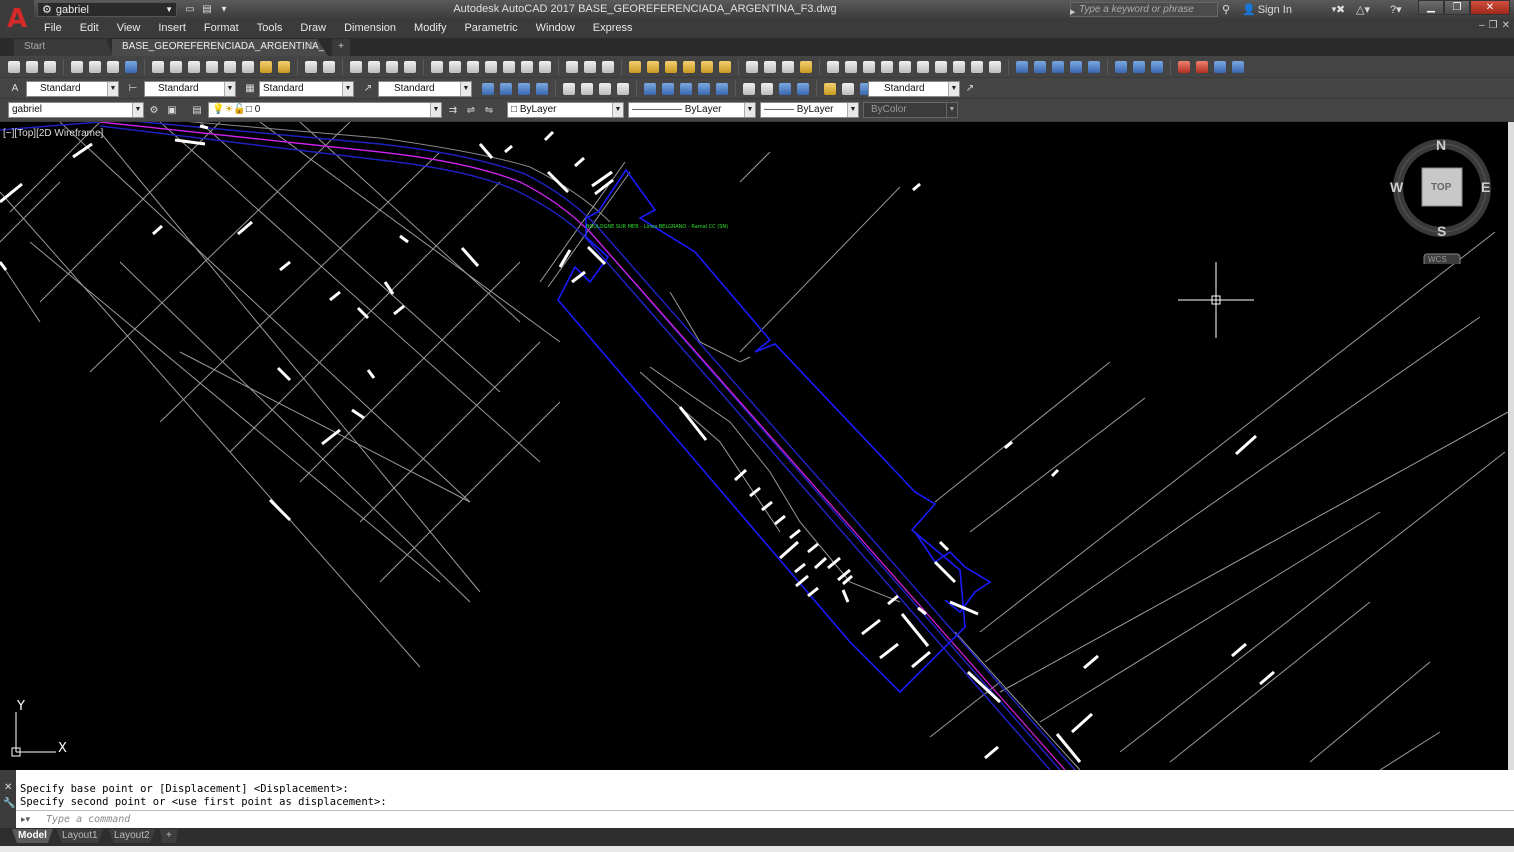  I want to click on grid-icon, so click(770, 67).